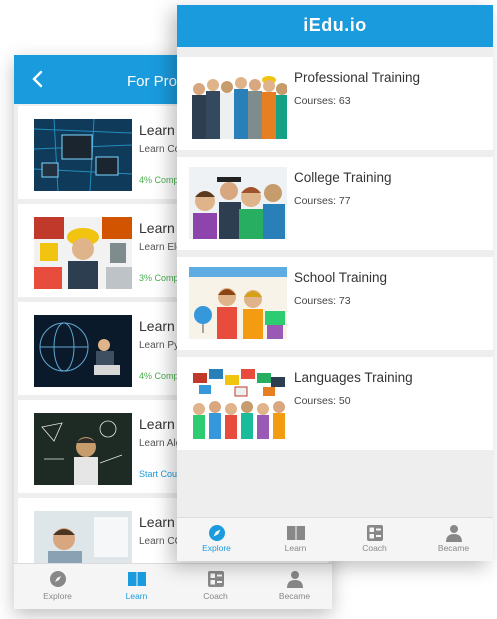 The height and width of the screenshot is (619, 497). I want to click on course-thumbnail-electrician, so click(83, 253).